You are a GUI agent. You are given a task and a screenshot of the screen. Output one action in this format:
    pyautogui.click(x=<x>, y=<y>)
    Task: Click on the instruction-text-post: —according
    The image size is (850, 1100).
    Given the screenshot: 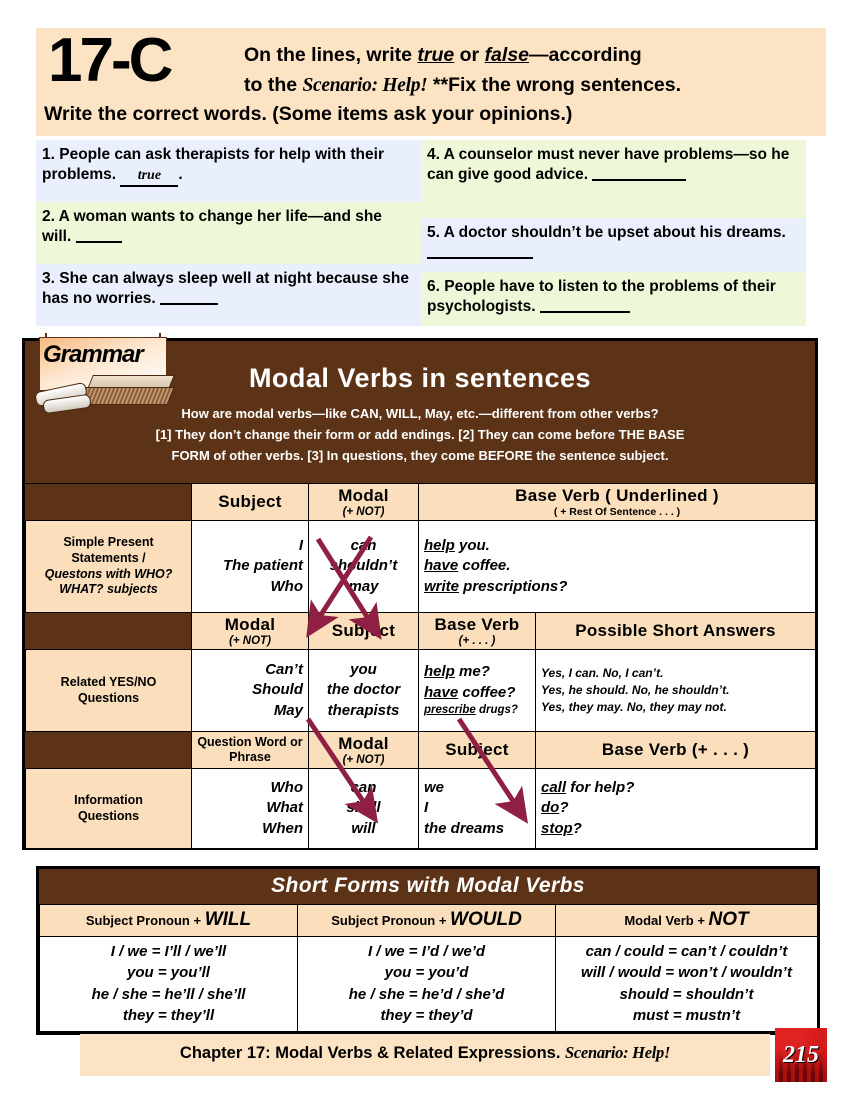 What is the action you would take?
    pyautogui.click(x=585, y=55)
    